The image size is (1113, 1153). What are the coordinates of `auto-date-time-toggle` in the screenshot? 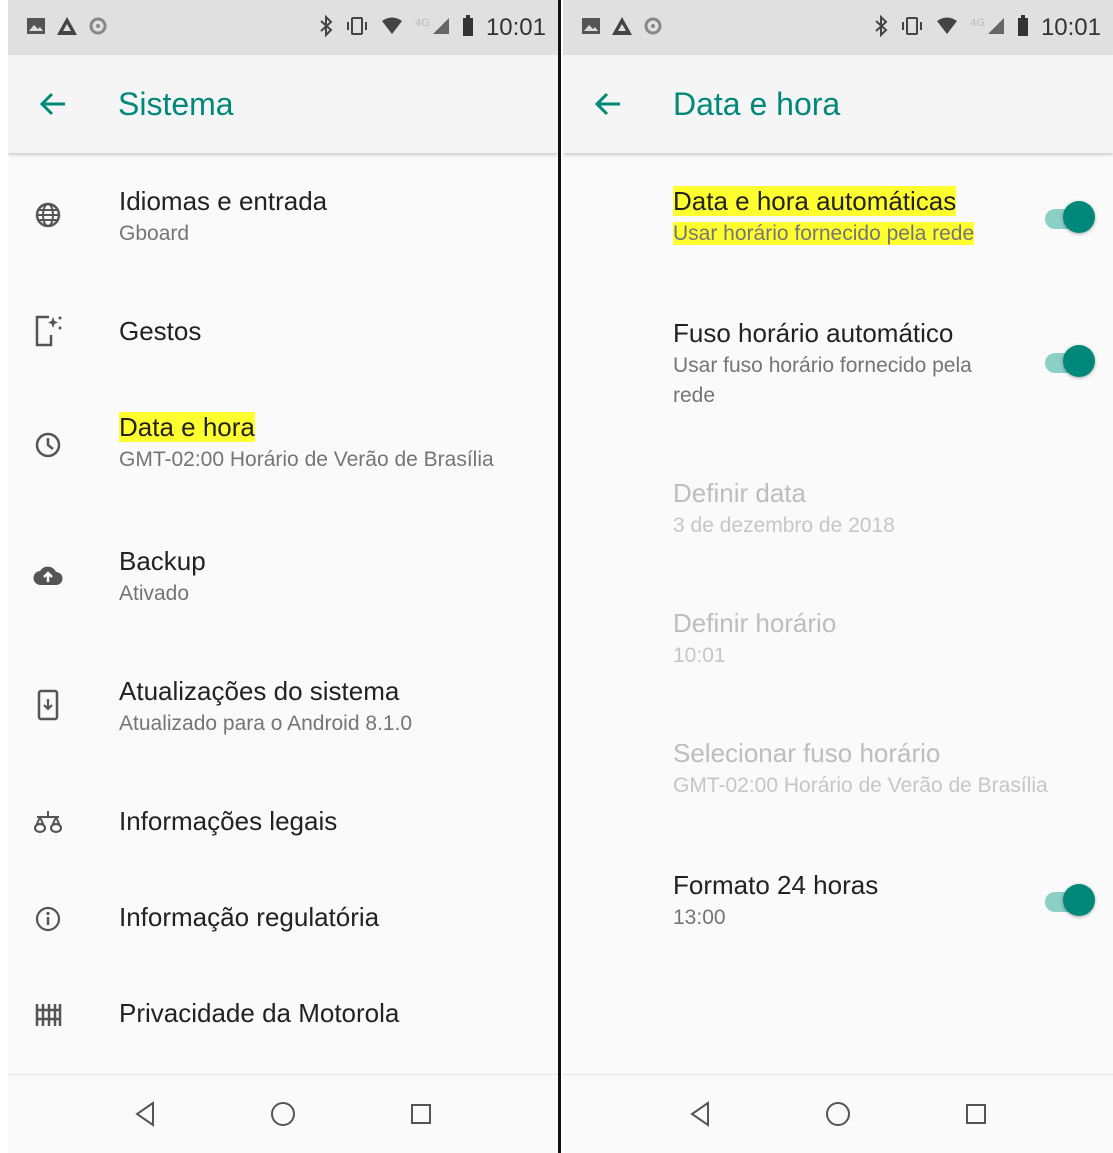 It's located at (1069, 218).